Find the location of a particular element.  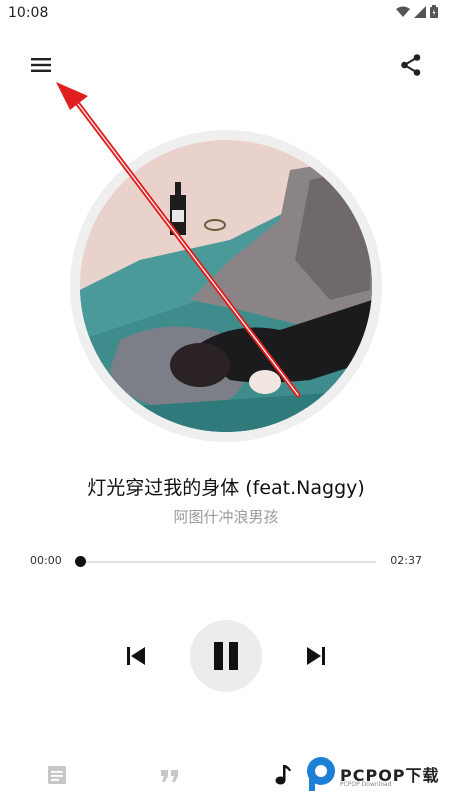

battery-icon is located at coordinates (434, 11).